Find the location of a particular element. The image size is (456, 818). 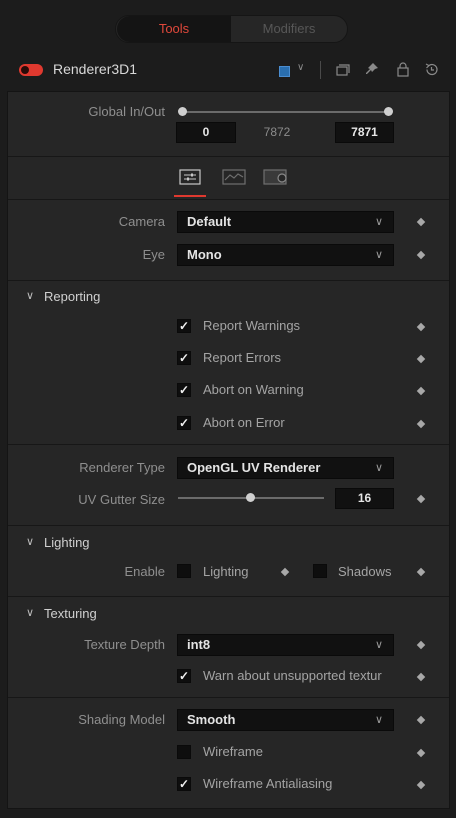

global-range-track is located at coordinates (286, 112).